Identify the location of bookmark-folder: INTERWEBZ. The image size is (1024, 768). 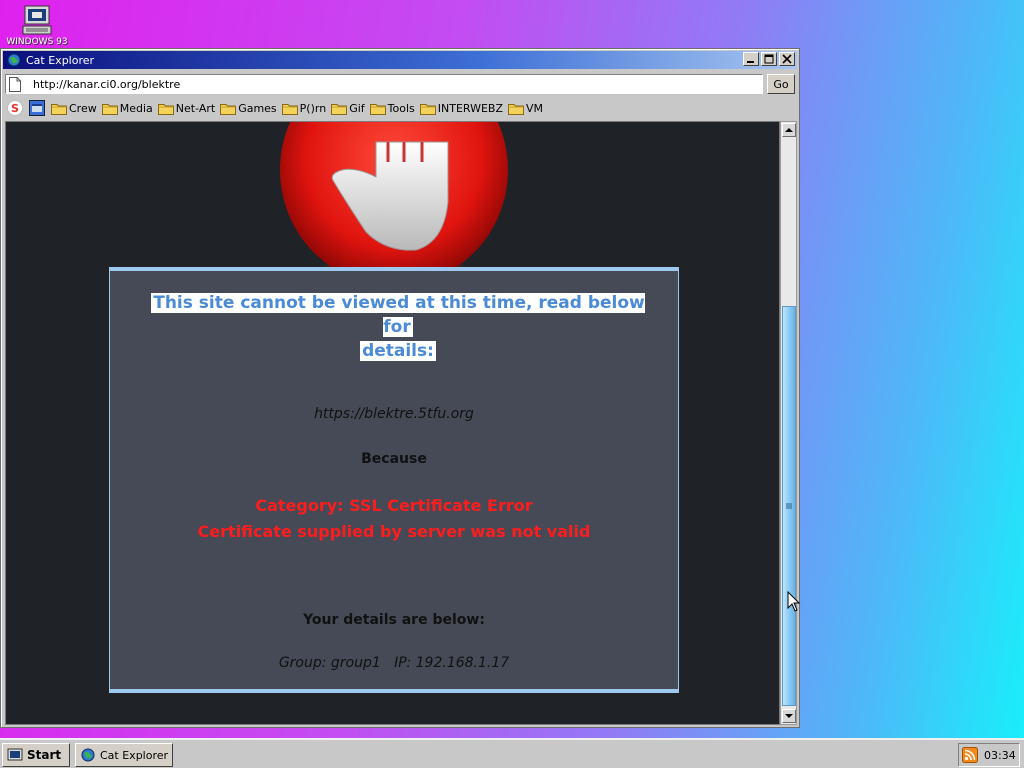
(461, 108).